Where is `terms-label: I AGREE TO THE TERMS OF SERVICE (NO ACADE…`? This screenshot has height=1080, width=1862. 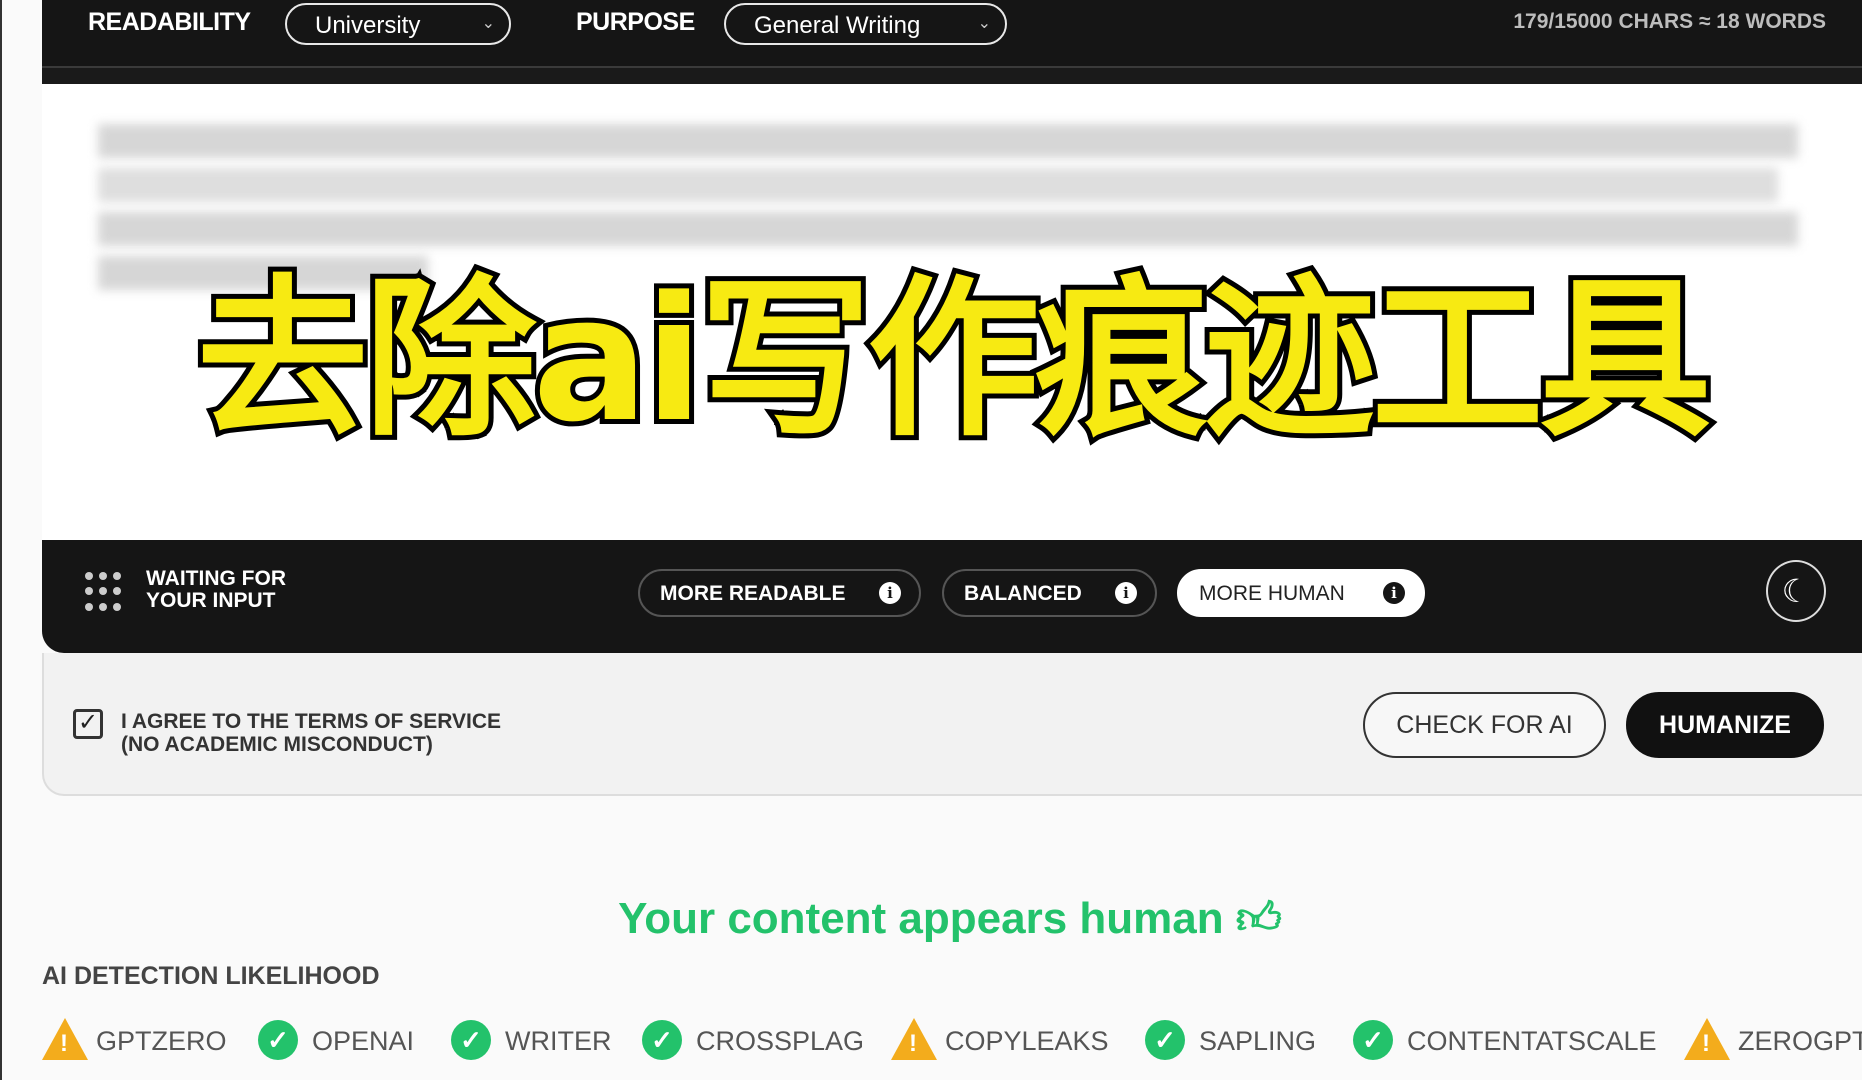
terms-label: I AGREE TO THE TERMS OF SERVICE (NO ACADE… is located at coordinates (311, 733).